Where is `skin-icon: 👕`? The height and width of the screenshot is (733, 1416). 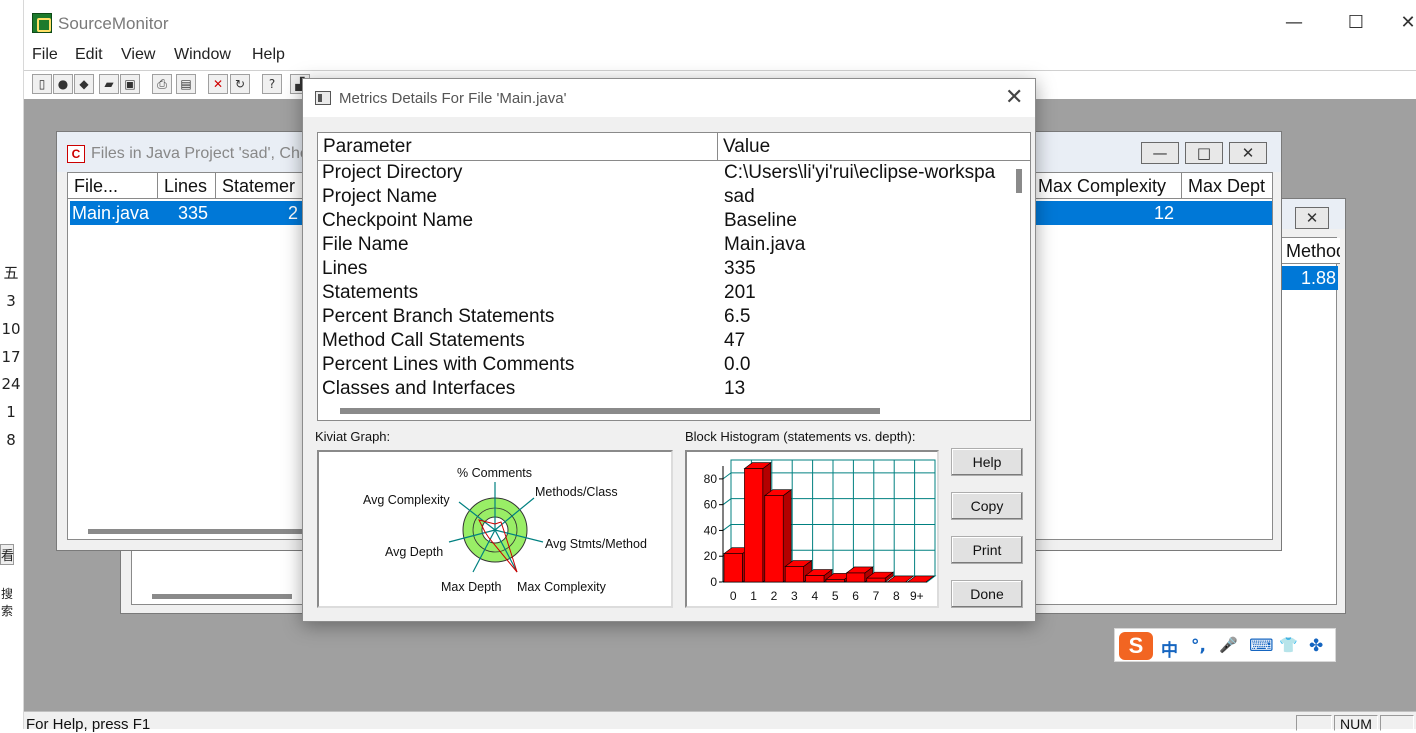
skin-icon: 👕 is located at coordinates (1288, 645).